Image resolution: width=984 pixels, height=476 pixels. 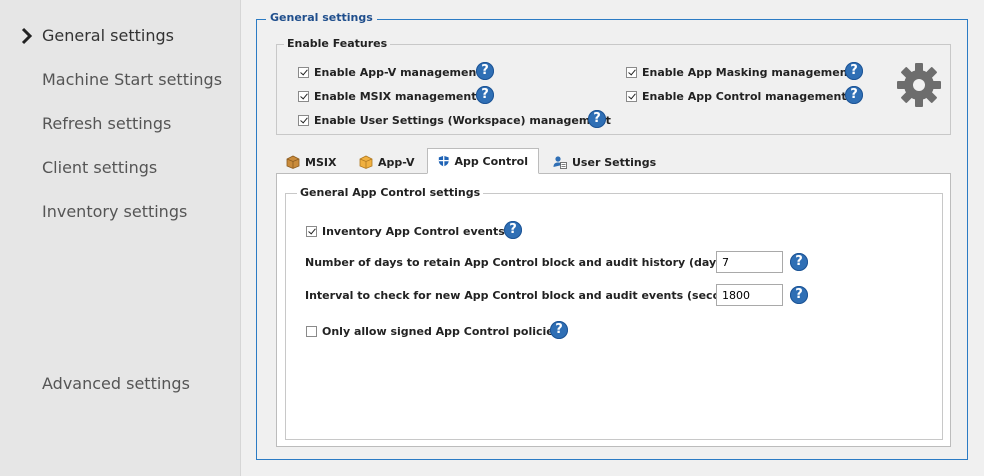 What do you see at coordinates (27, 36) in the screenshot?
I see `chevron-right-icon` at bounding box center [27, 36].